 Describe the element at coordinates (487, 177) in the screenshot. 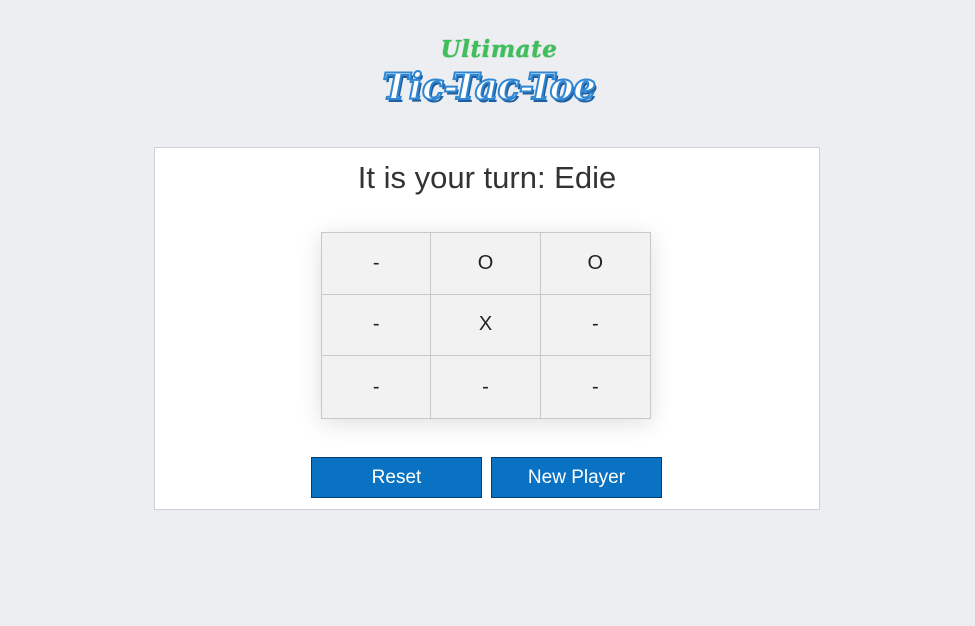

I see `turn-status: It is your turn: Edie` at that location.